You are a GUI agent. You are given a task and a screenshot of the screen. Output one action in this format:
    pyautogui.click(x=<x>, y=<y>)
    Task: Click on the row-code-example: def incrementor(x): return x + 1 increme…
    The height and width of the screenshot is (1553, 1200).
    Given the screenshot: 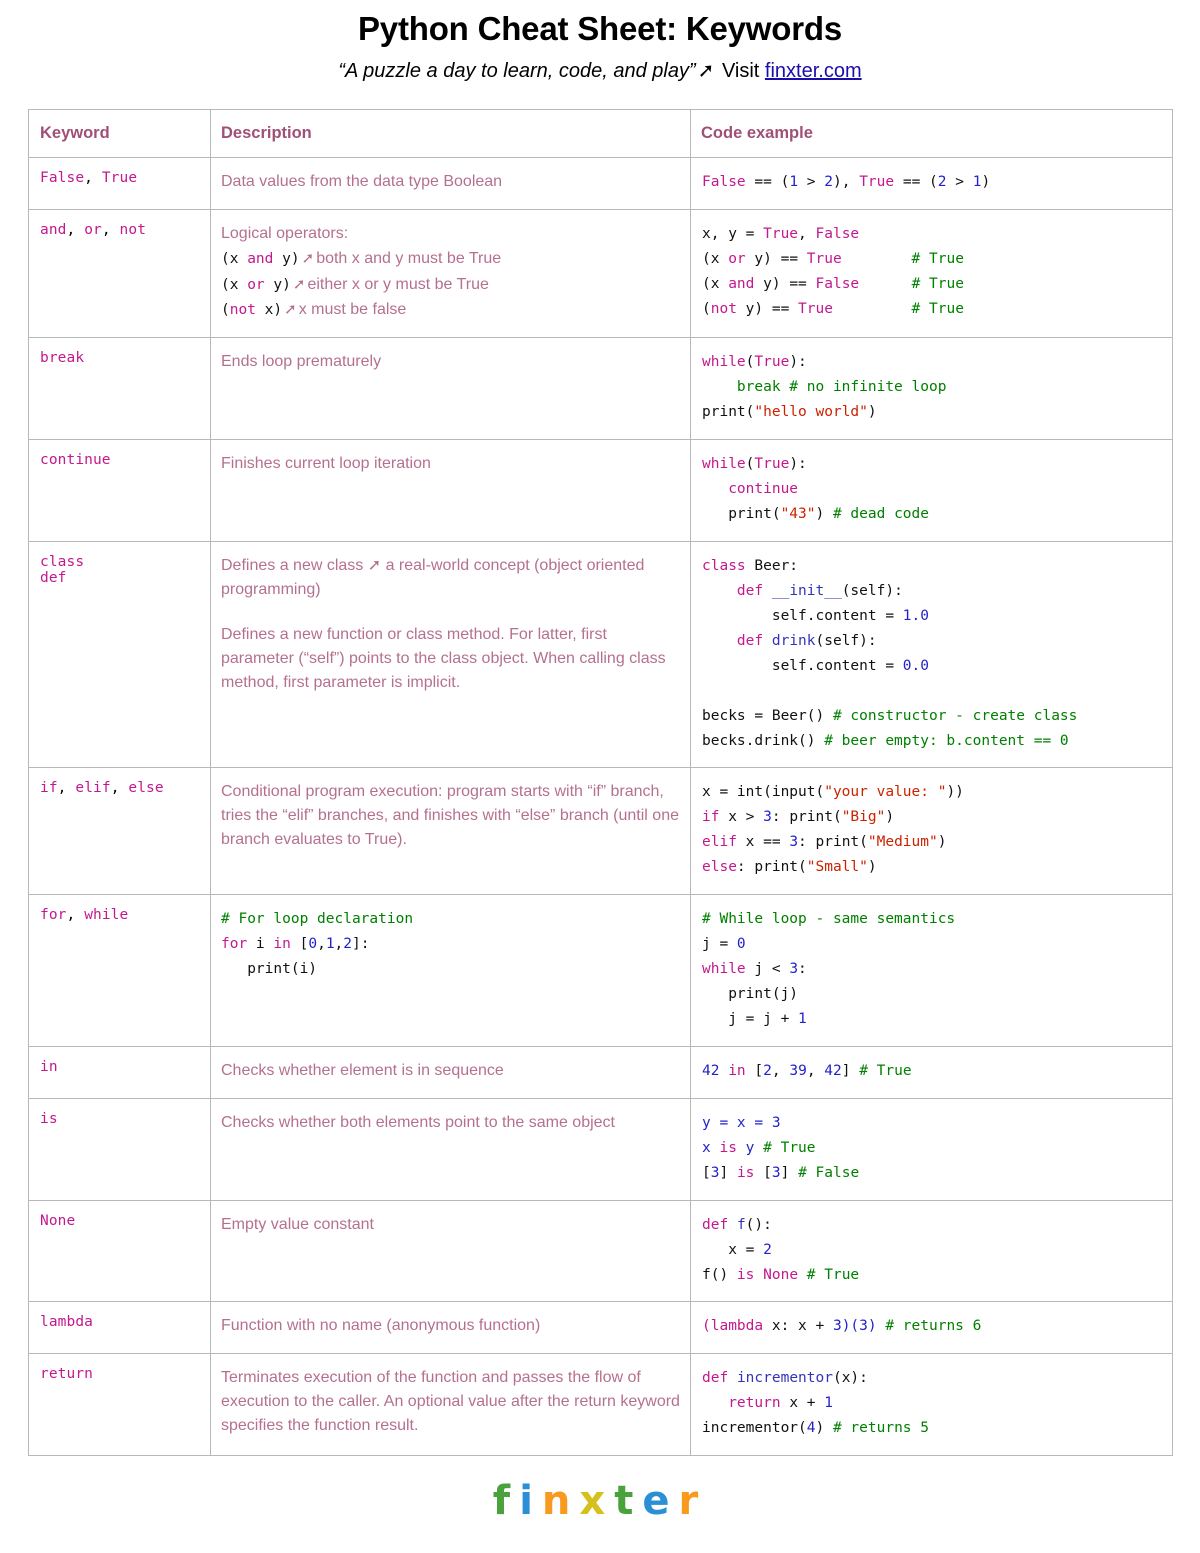 What is the action you would take?
    pyautogui.click(x=931, y=1405)
    